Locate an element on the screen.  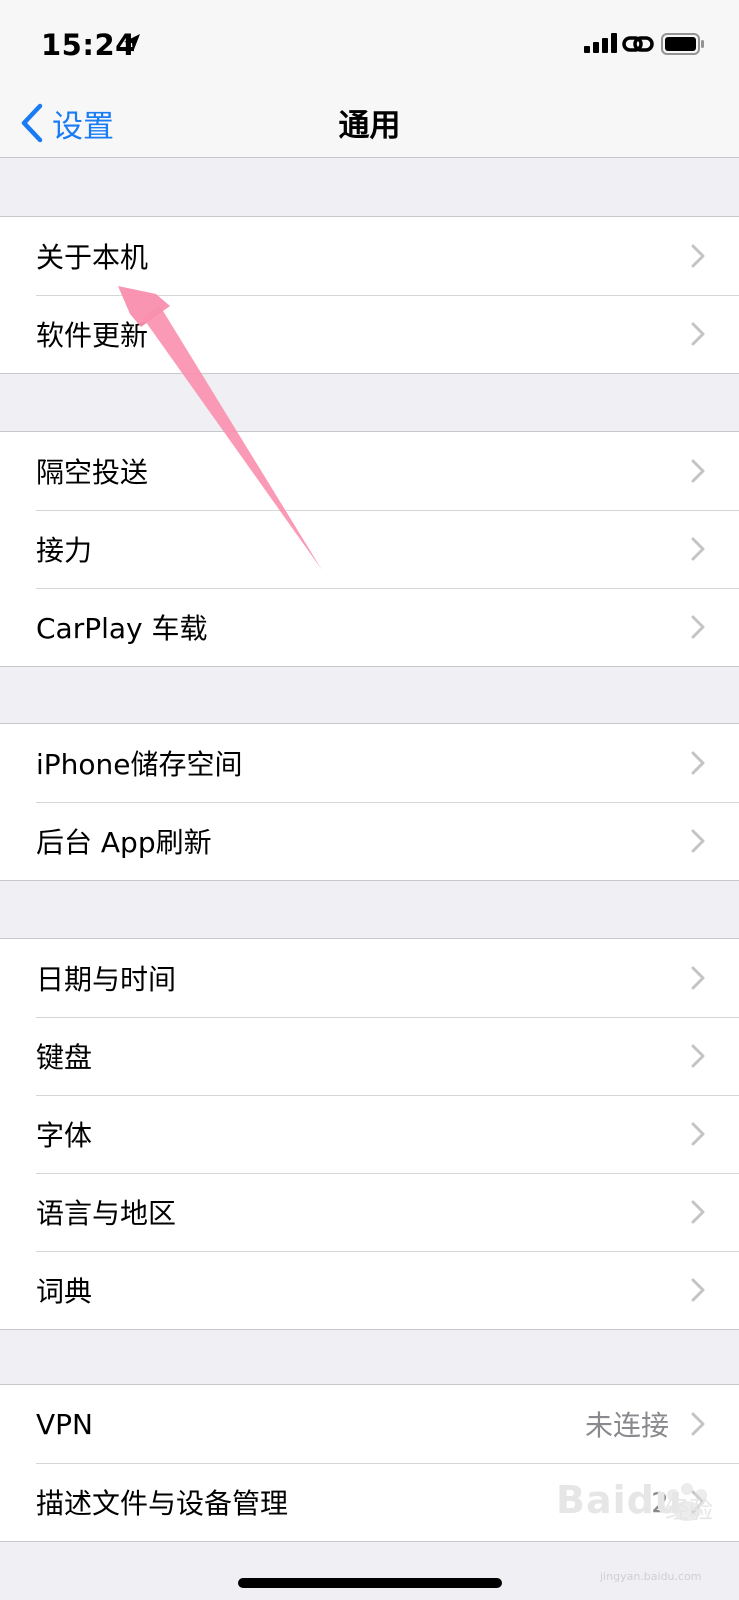
settings-row-about: 关于本机 is located at coordinates (369, 256).